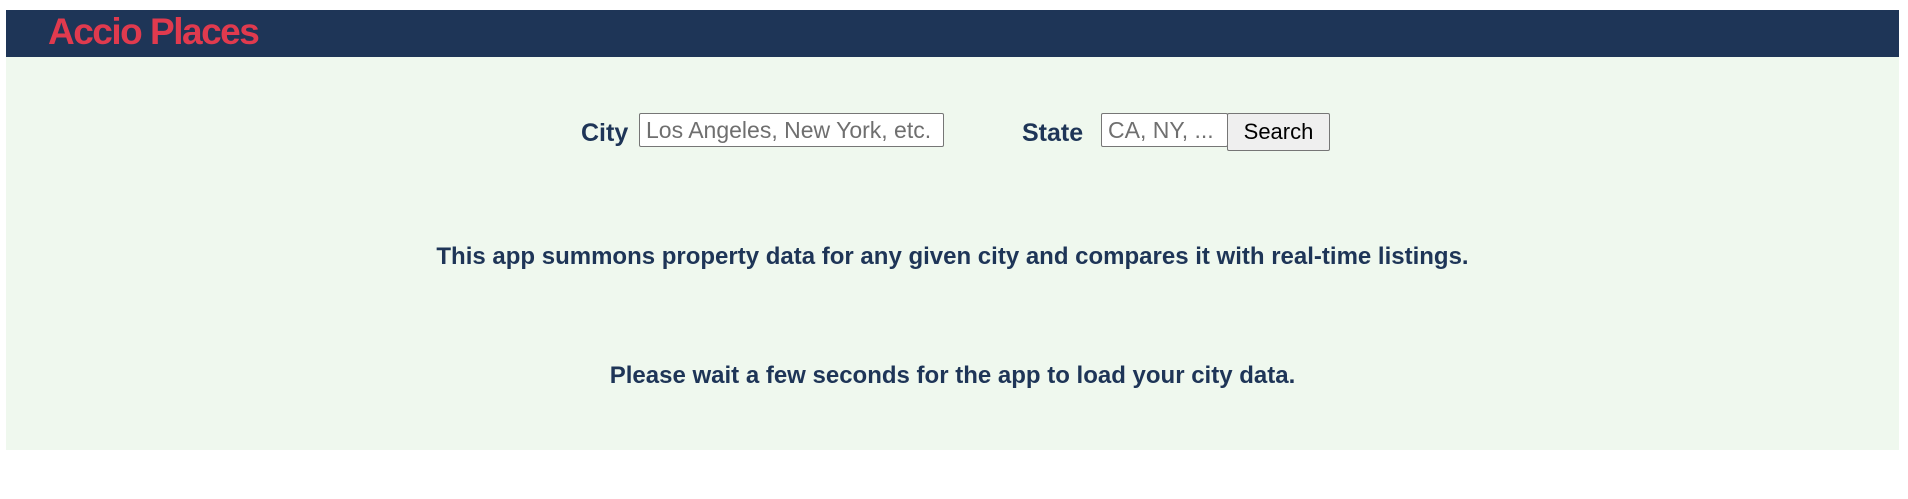 The height and width of the screenshot is (499, 1908). What do you see at coordinates (1164, 130) in the screenshot?
I see `state-input` at bounding box center [1164, 130].